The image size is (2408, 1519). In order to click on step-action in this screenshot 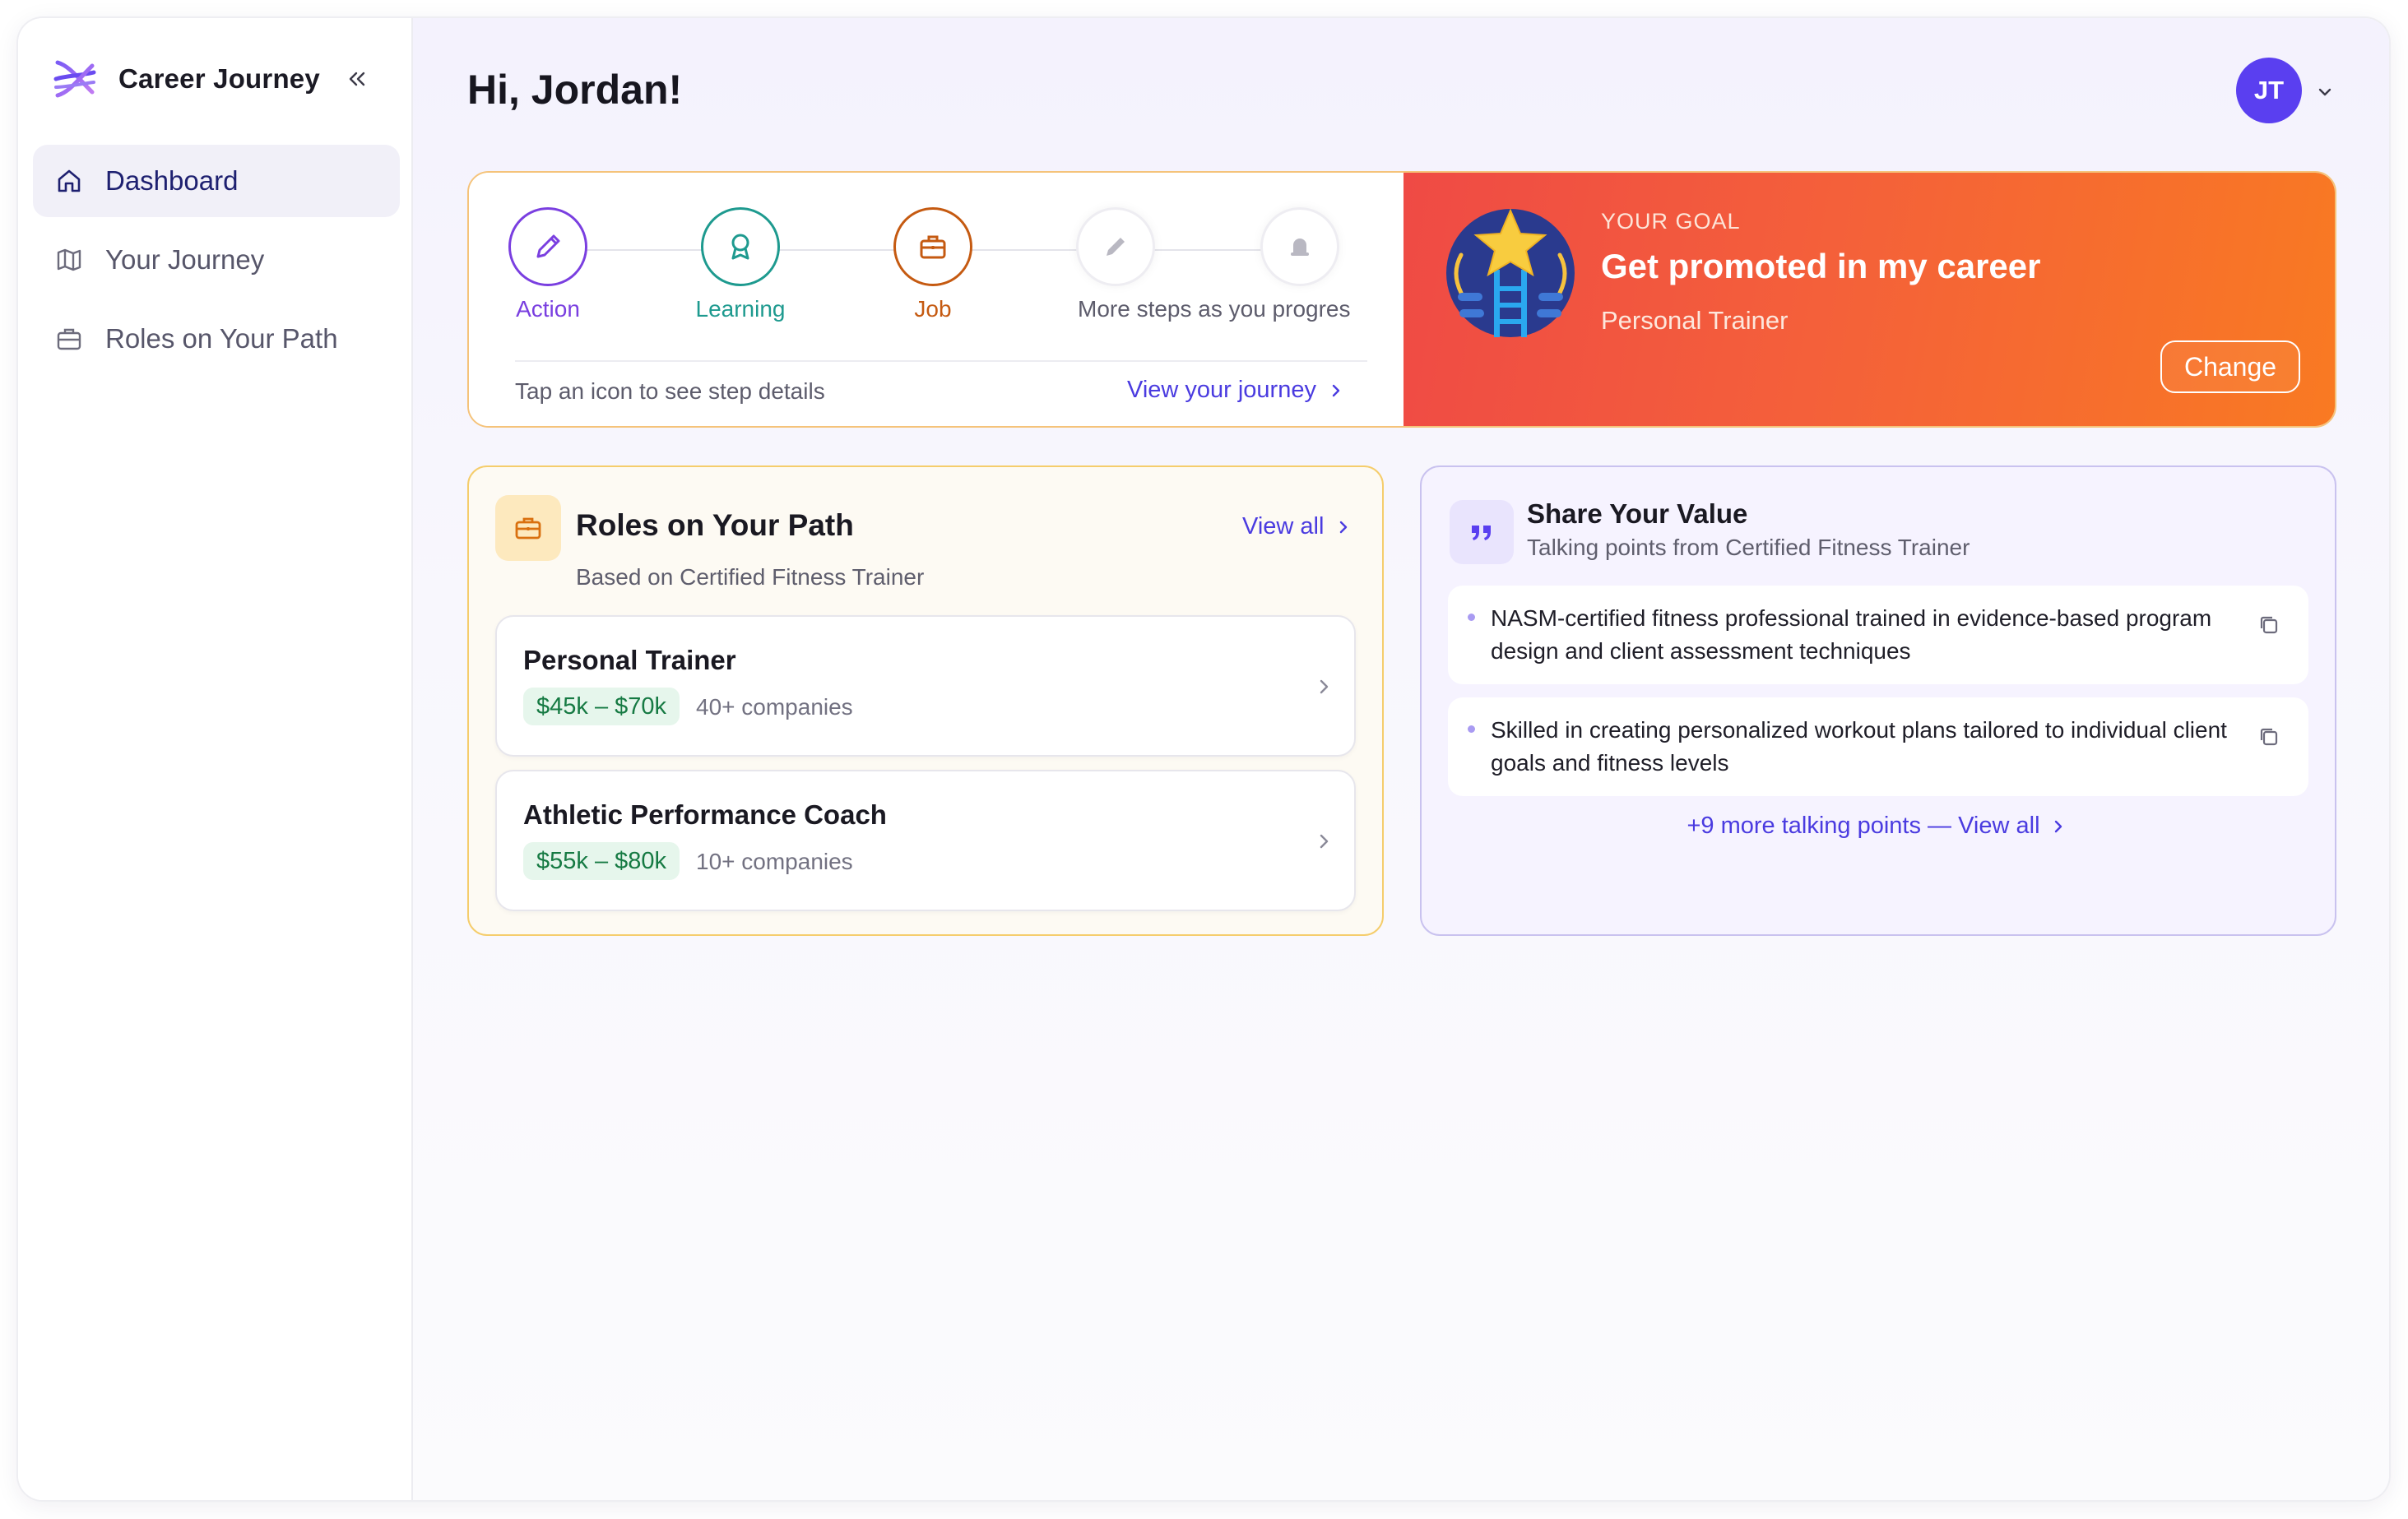, I will do `click(548, 246)`.